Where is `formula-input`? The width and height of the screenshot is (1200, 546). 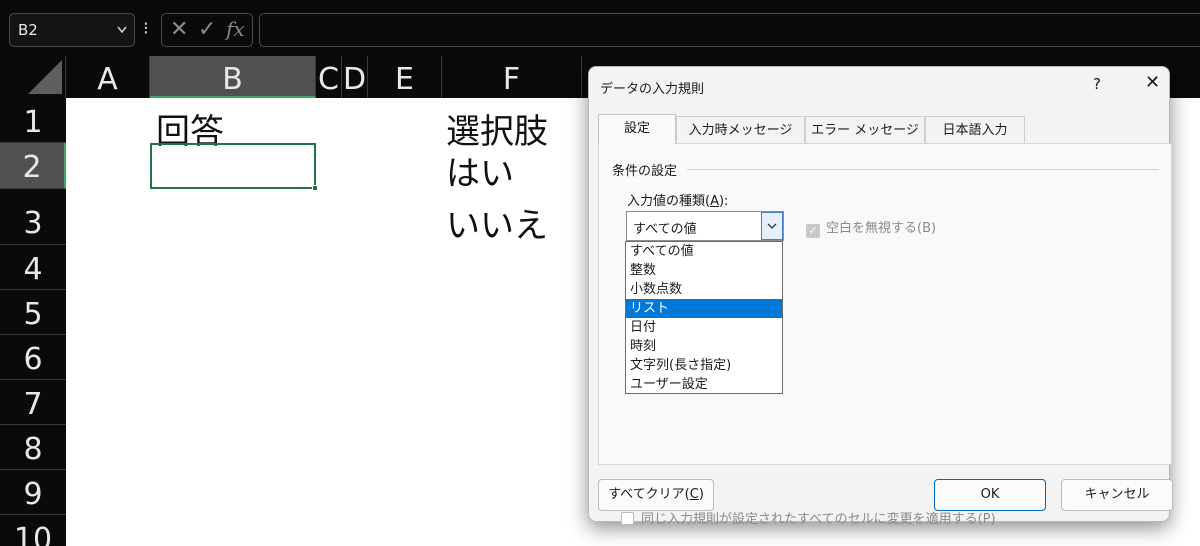 formula-input is located at coordinates (729, 30).